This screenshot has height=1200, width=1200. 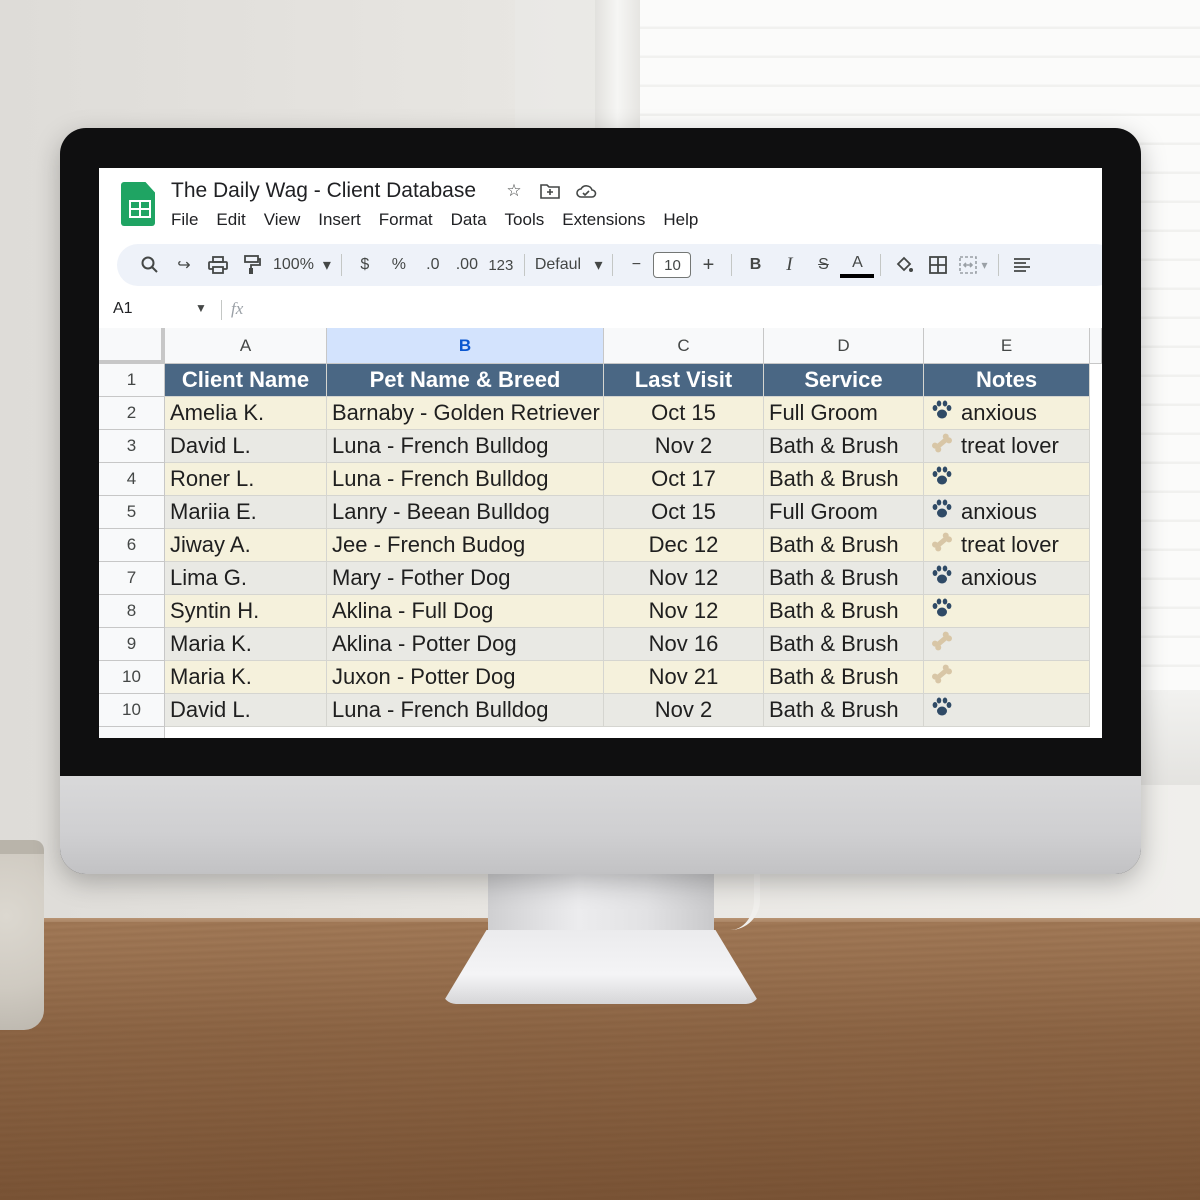 What do you see at coordinates (132, 578) in the screenshot?
I see `row-header: 7` at bounding box center [132, 578].